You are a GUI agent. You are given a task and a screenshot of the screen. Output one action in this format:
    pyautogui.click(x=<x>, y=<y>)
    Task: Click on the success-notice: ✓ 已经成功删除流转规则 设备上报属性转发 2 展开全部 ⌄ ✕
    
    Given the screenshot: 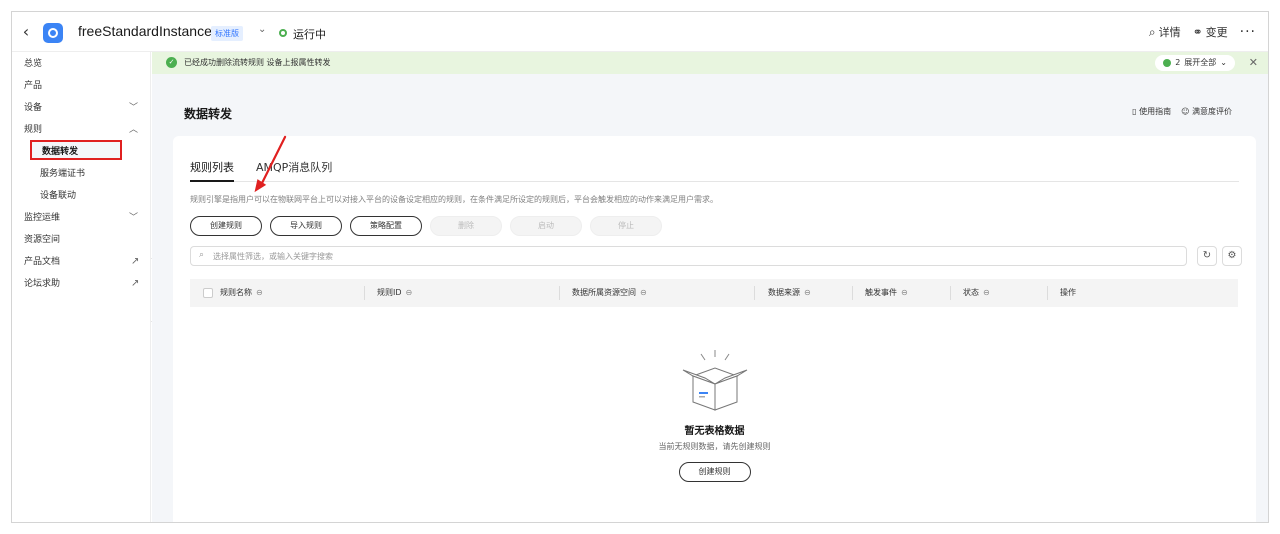 What is the action you would take?
    pyautogui.click(x=710, y=63)
    